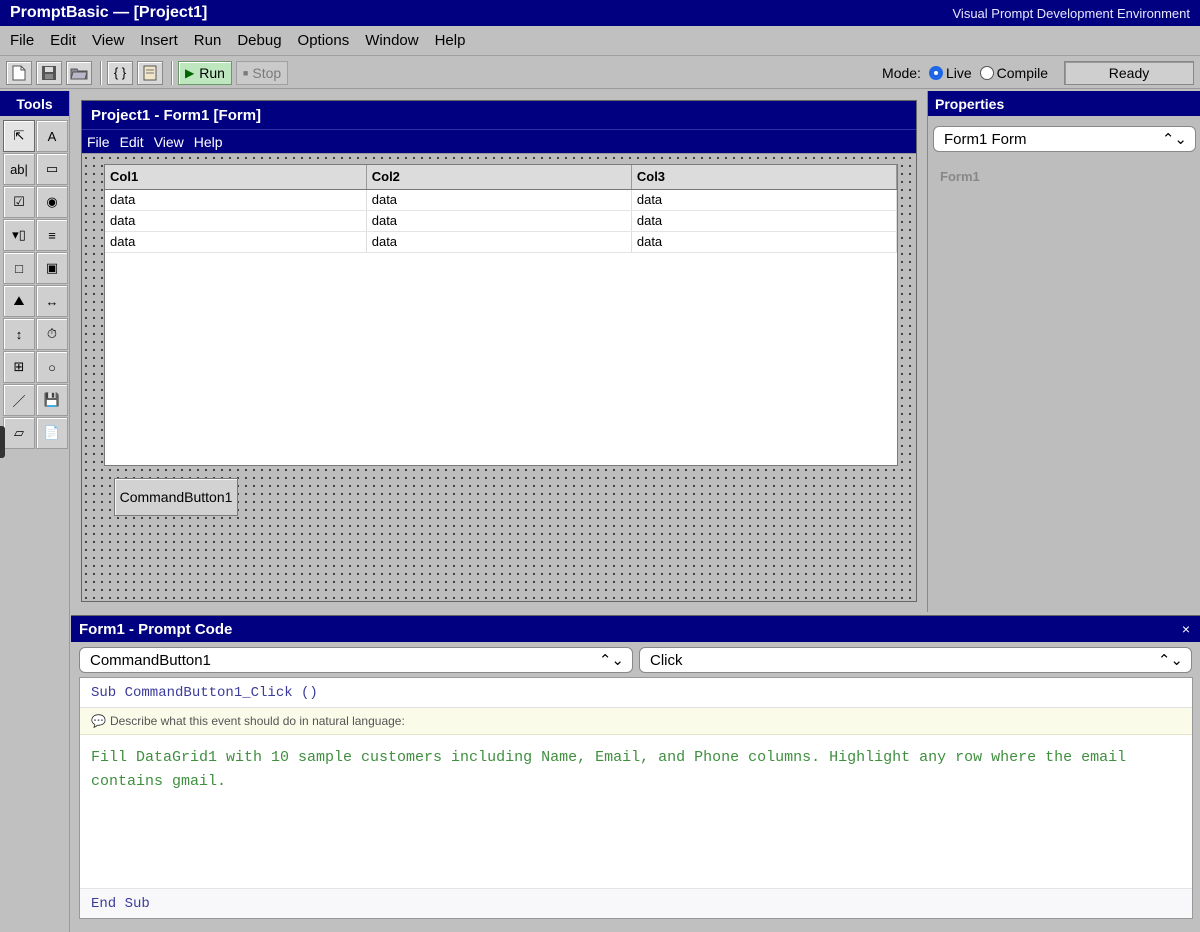  What do you see at coordinates (176, 497) in the screenshot?
I see `command-button-control: CommandButton1` at bounding box center [176, 497].